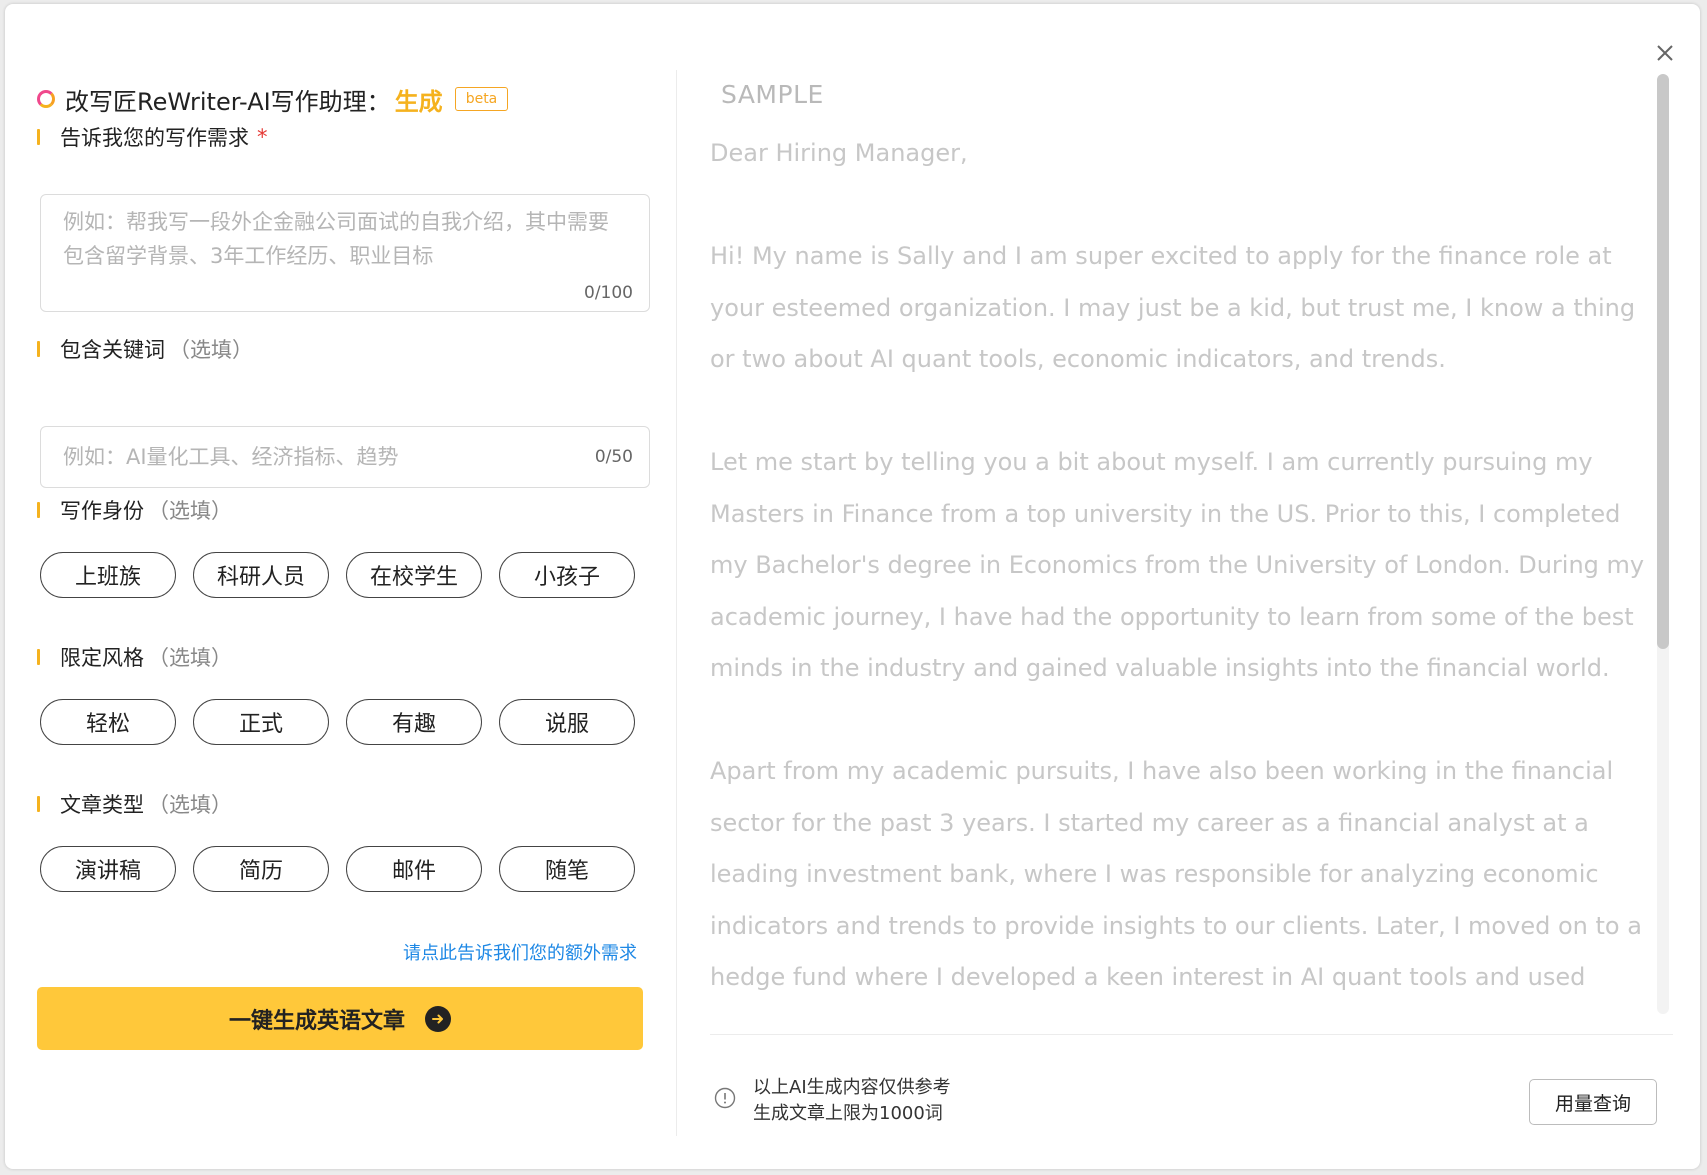 The height and width of the screenshot is (1175, 1707). I want to click on keywords-label-text: 包含关键词, so click(112, 350).